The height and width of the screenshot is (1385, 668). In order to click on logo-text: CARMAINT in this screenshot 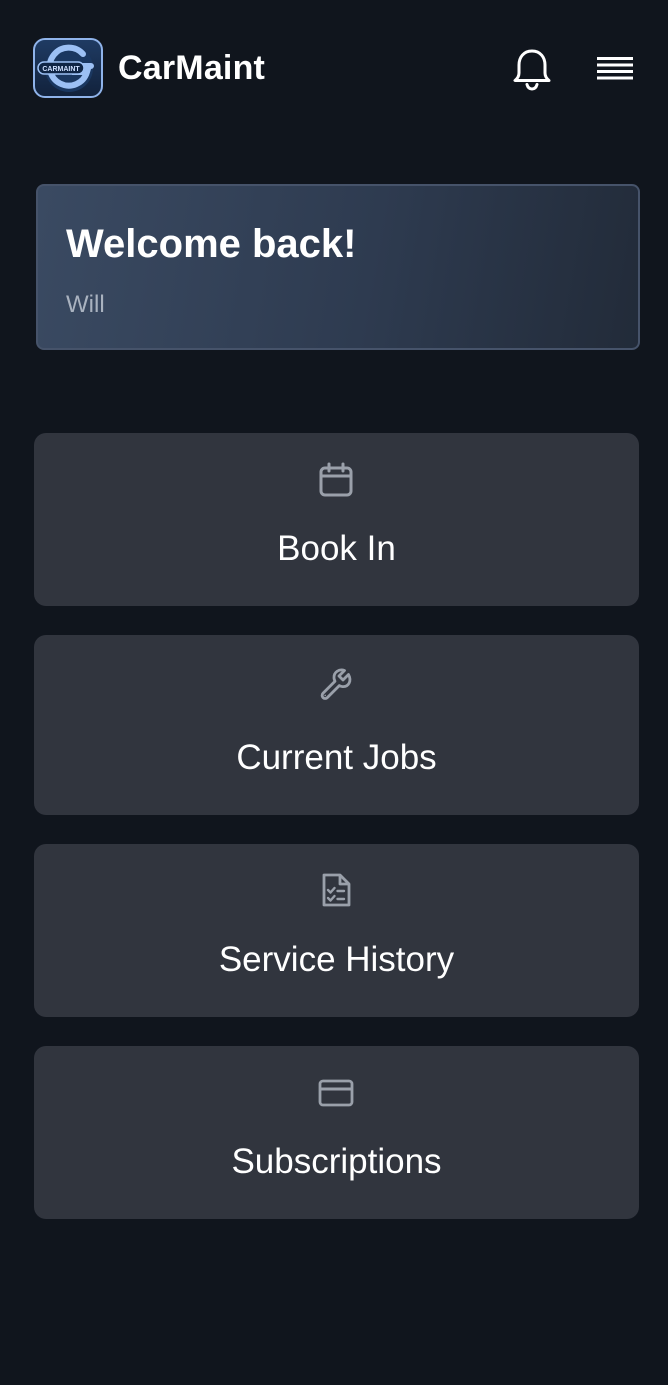, I will do `click(61, 69)`.